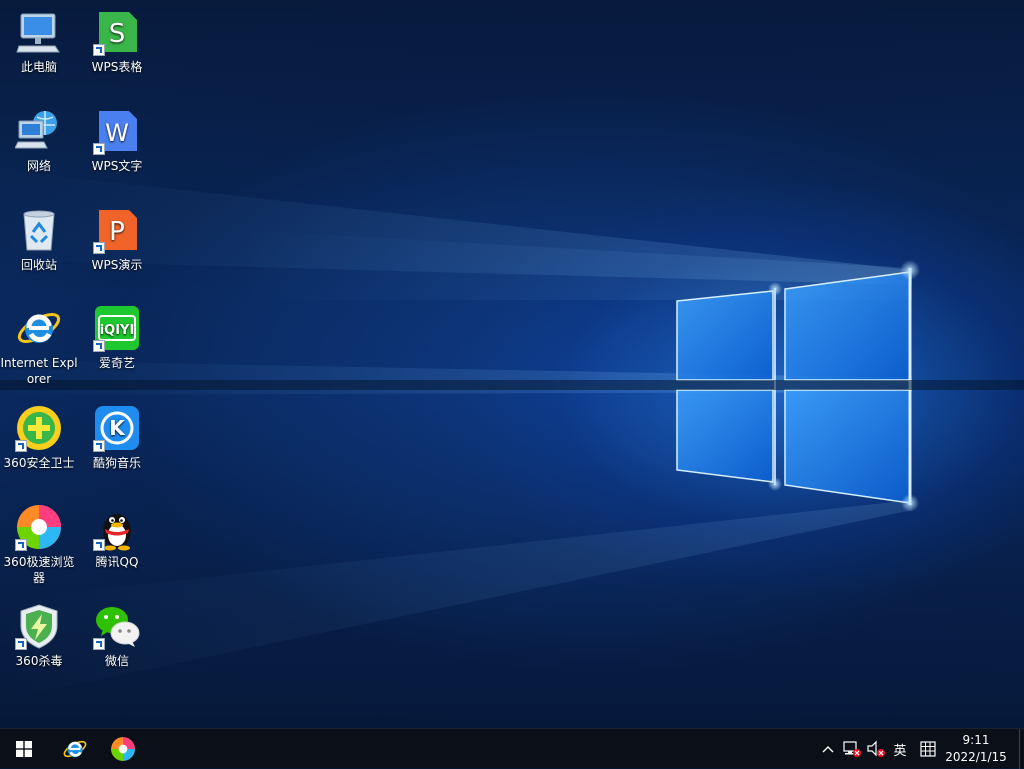 The height and width of the screenshot is (769, 1024). I want to click on desktop-icon-wechat: 微信, so click(117, 644).